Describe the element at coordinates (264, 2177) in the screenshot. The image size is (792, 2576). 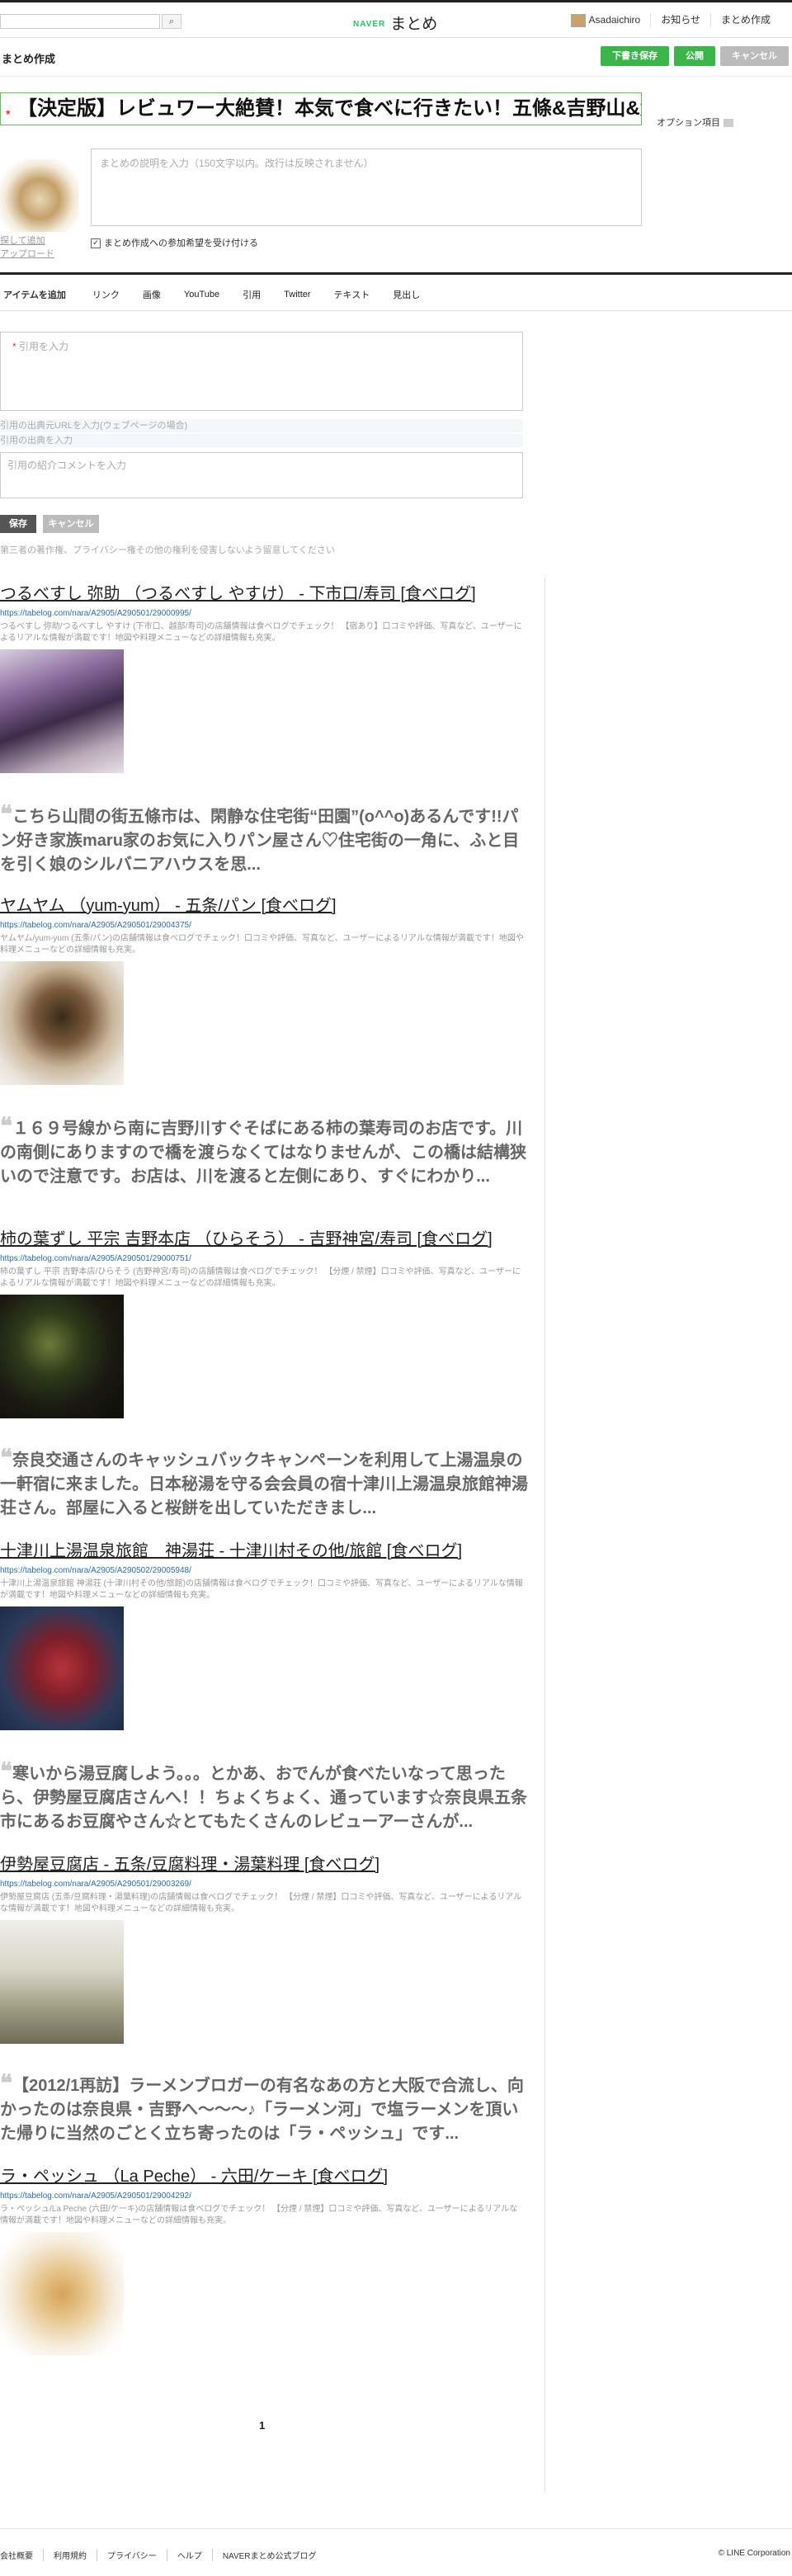
I see `link-item-title: ラ・ペッシュ （La Peche） - 六田/ケーキ [食べログ]` at that location.